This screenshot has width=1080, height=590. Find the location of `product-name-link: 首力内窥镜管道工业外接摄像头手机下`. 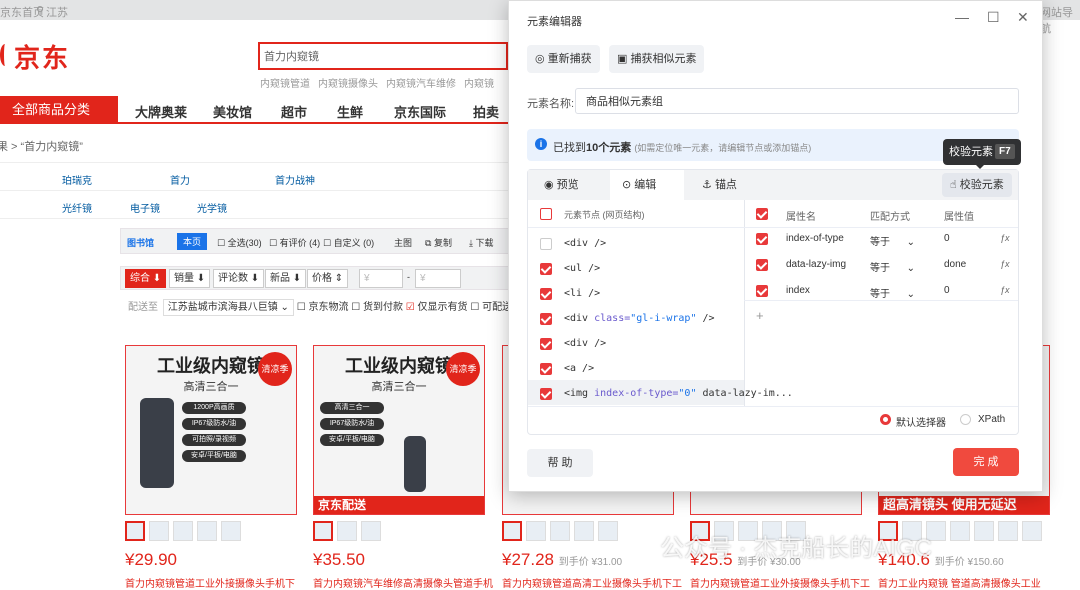

product-name-link: 首力内窥镜管道工业外接摄像头手机下 is located at coordinates (210, 582).